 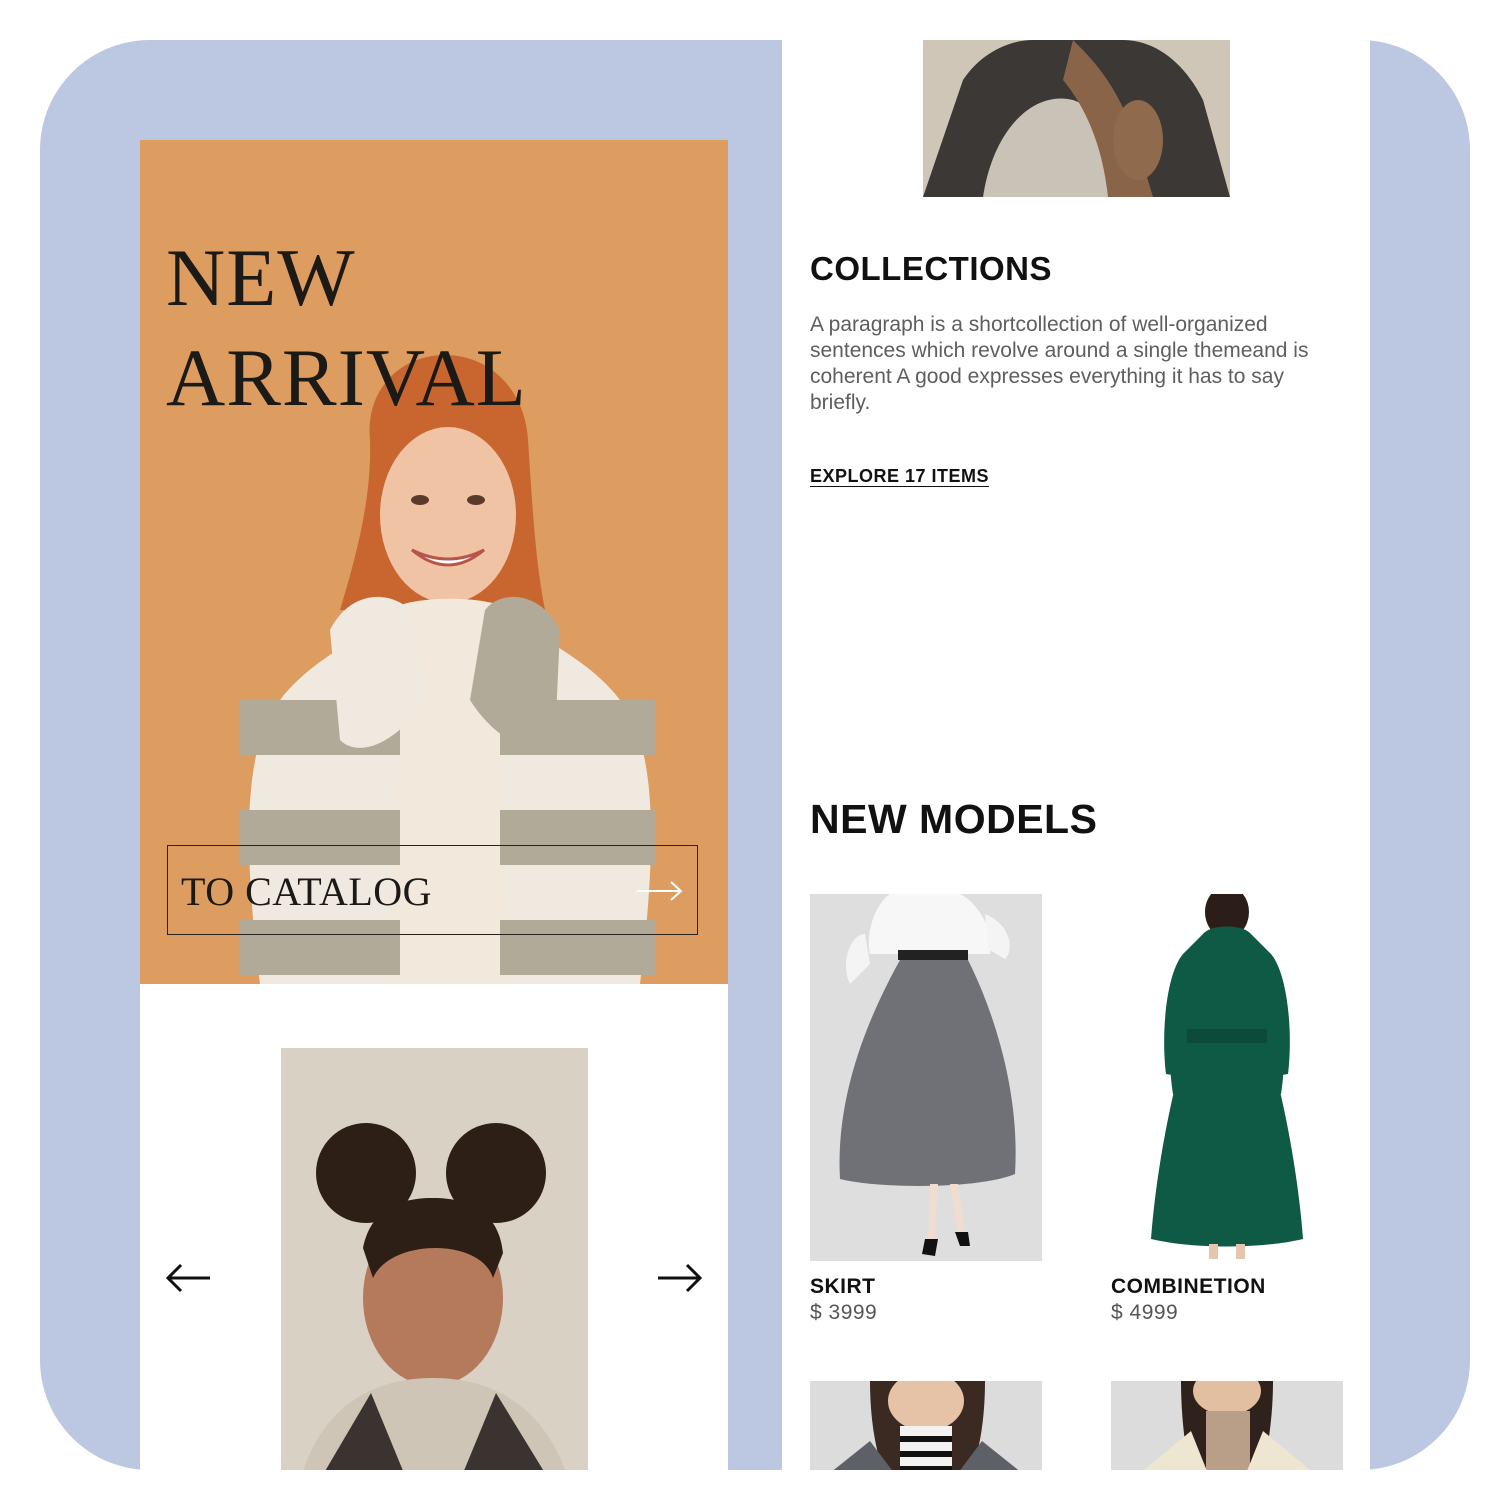 What do you see at coordinates (899, 476) in the screenshot?
I see `explore-items-link: EXPLORE 17 ITEMS` at bounding box center [899, 476].